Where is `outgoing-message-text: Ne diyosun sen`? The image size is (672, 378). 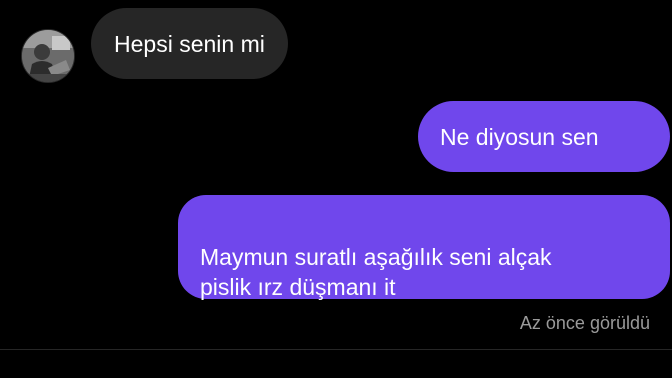
outgoing-message-text: Ne diyosun sen is located at coordinates (519, 136).